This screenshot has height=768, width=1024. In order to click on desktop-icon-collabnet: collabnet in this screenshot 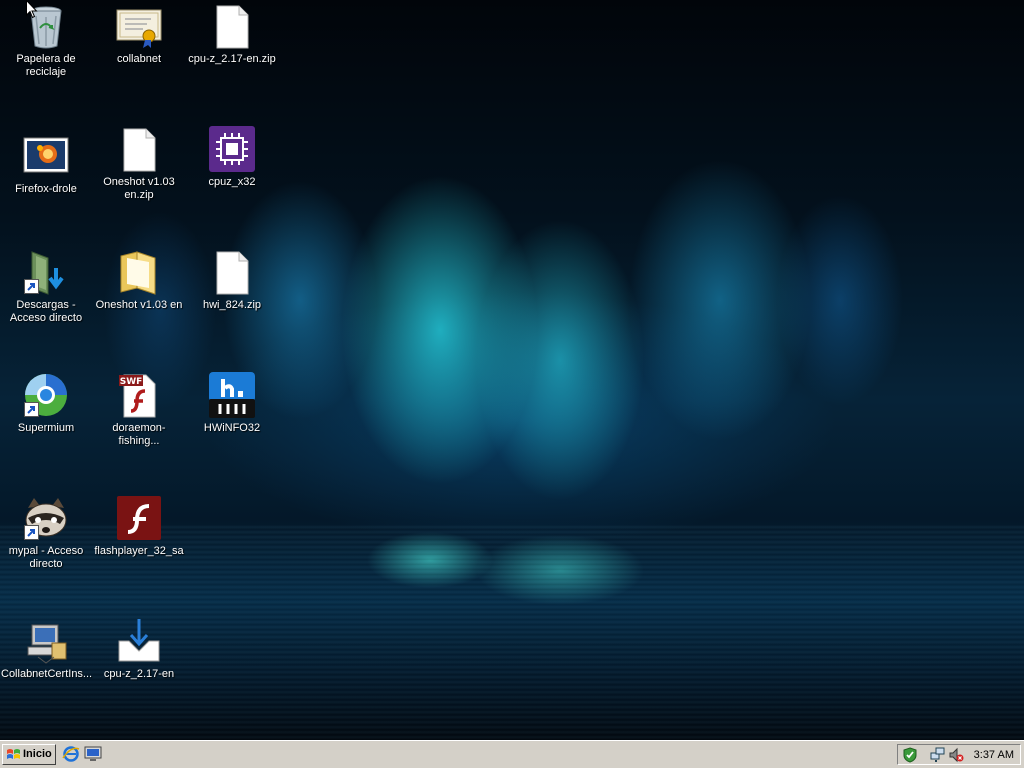, I will do `click(139, 34)`.